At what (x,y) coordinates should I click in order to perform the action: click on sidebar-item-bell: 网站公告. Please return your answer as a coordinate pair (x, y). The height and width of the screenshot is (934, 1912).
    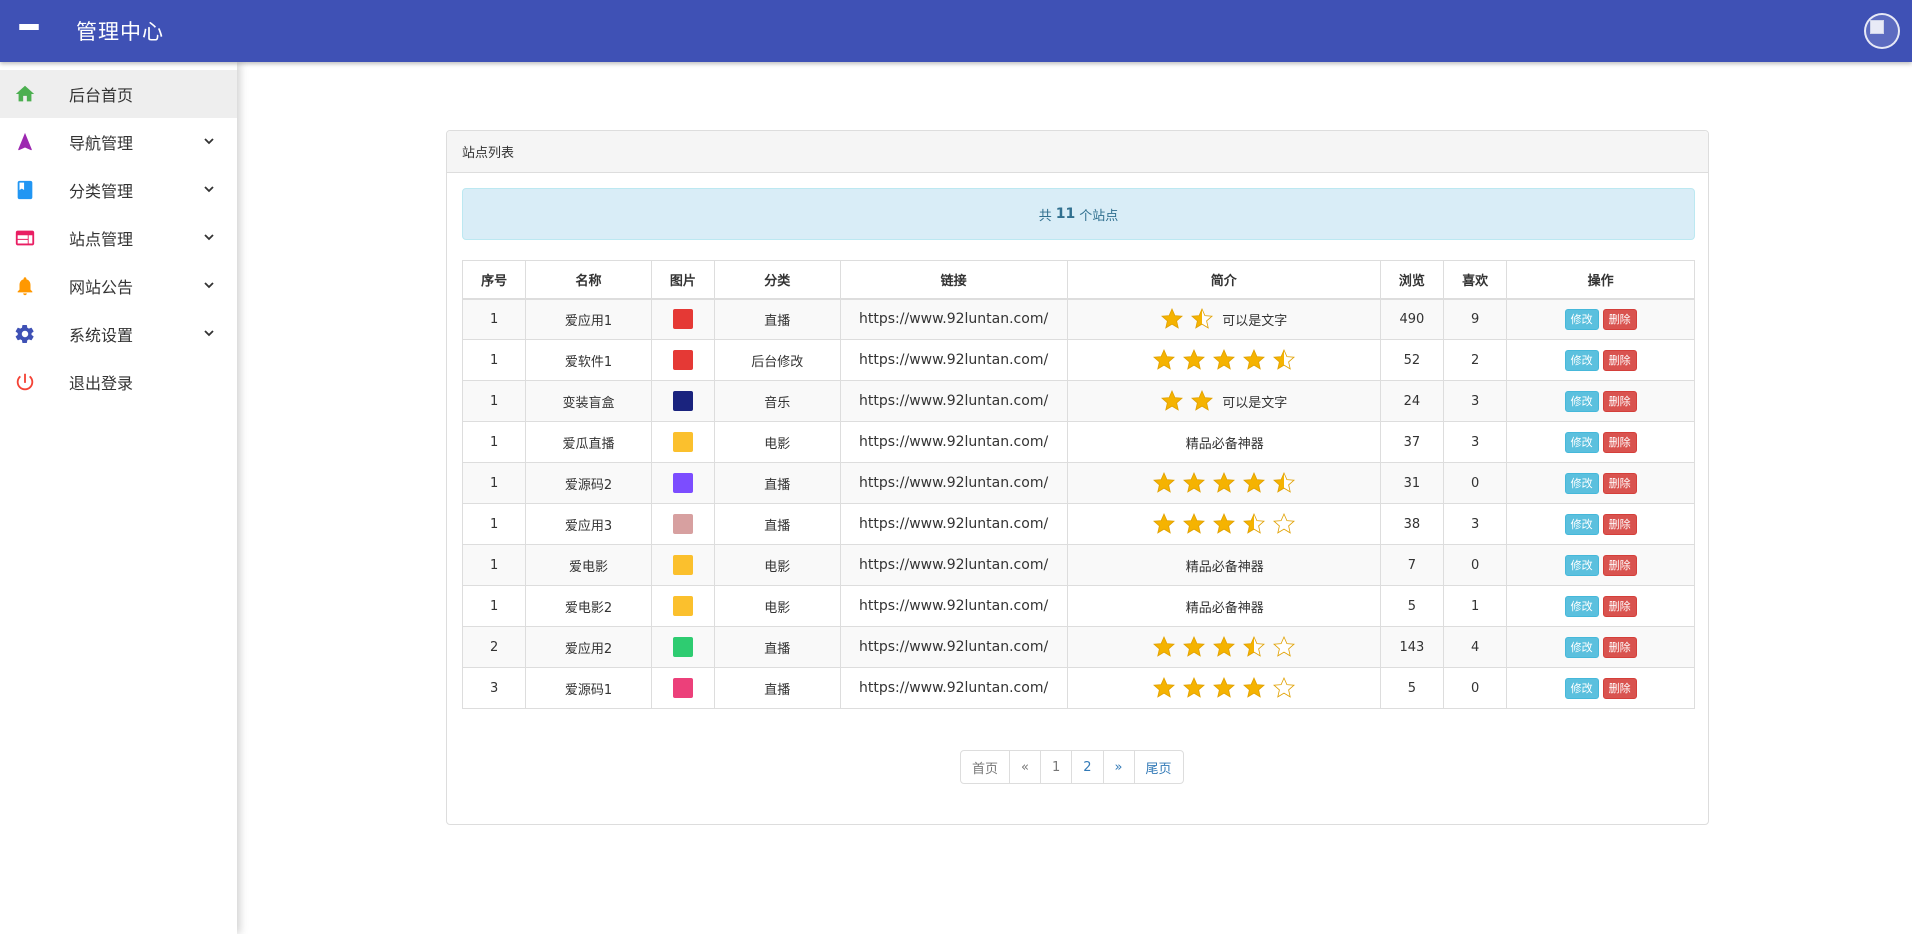
    Looking at the image, I should click on (118, 286).